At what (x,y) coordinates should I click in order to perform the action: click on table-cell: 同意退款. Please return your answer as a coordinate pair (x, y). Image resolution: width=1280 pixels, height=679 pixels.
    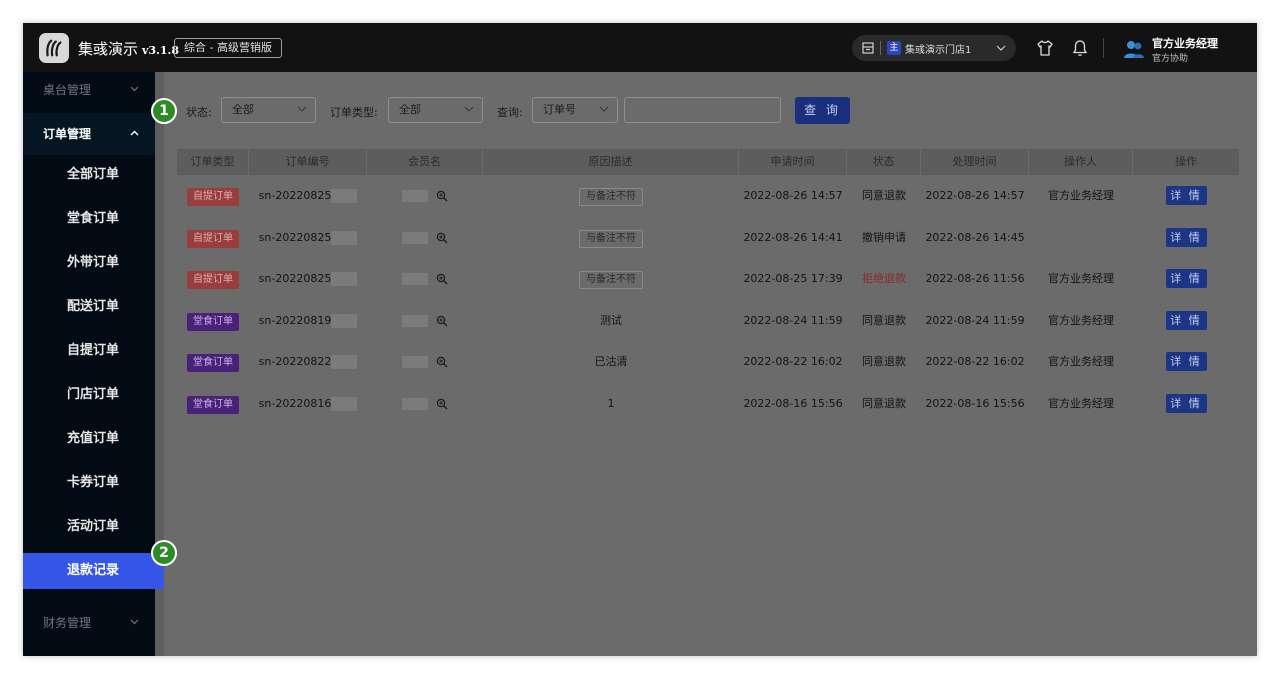
    Looking at the image, I should click on (884, 195).